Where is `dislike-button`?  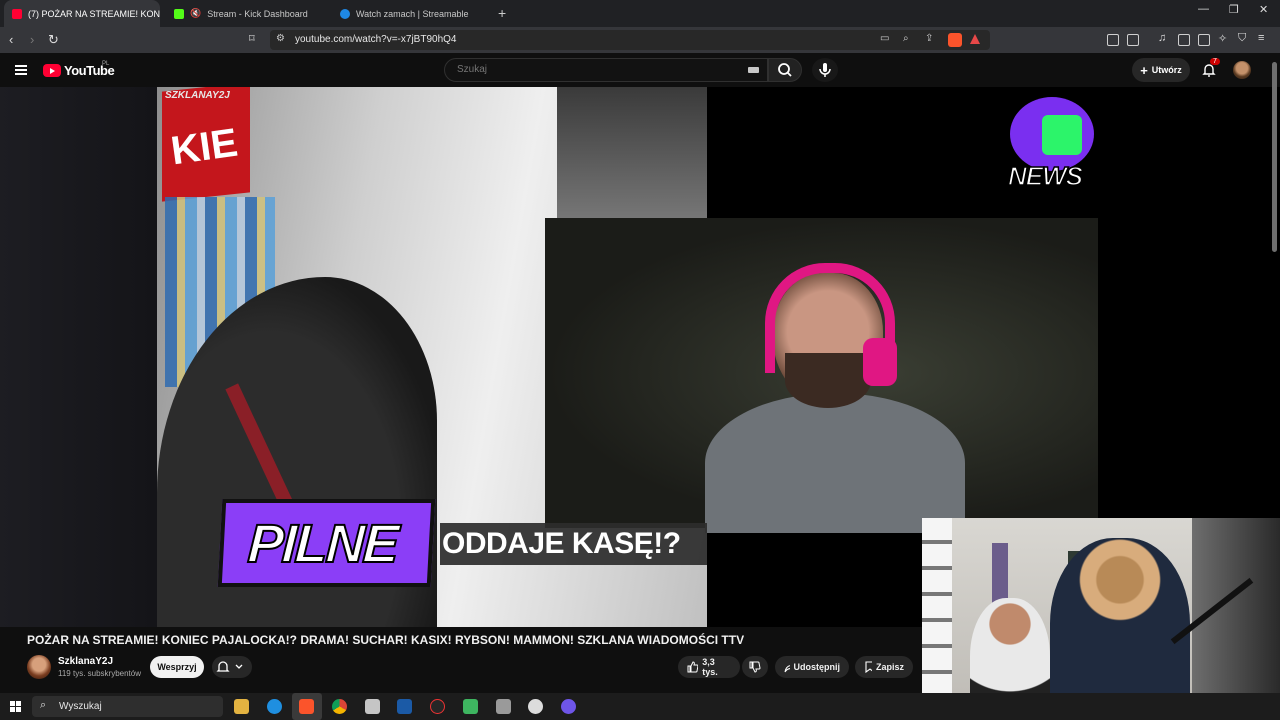 dislike-button is located at coordinates (755, 667).